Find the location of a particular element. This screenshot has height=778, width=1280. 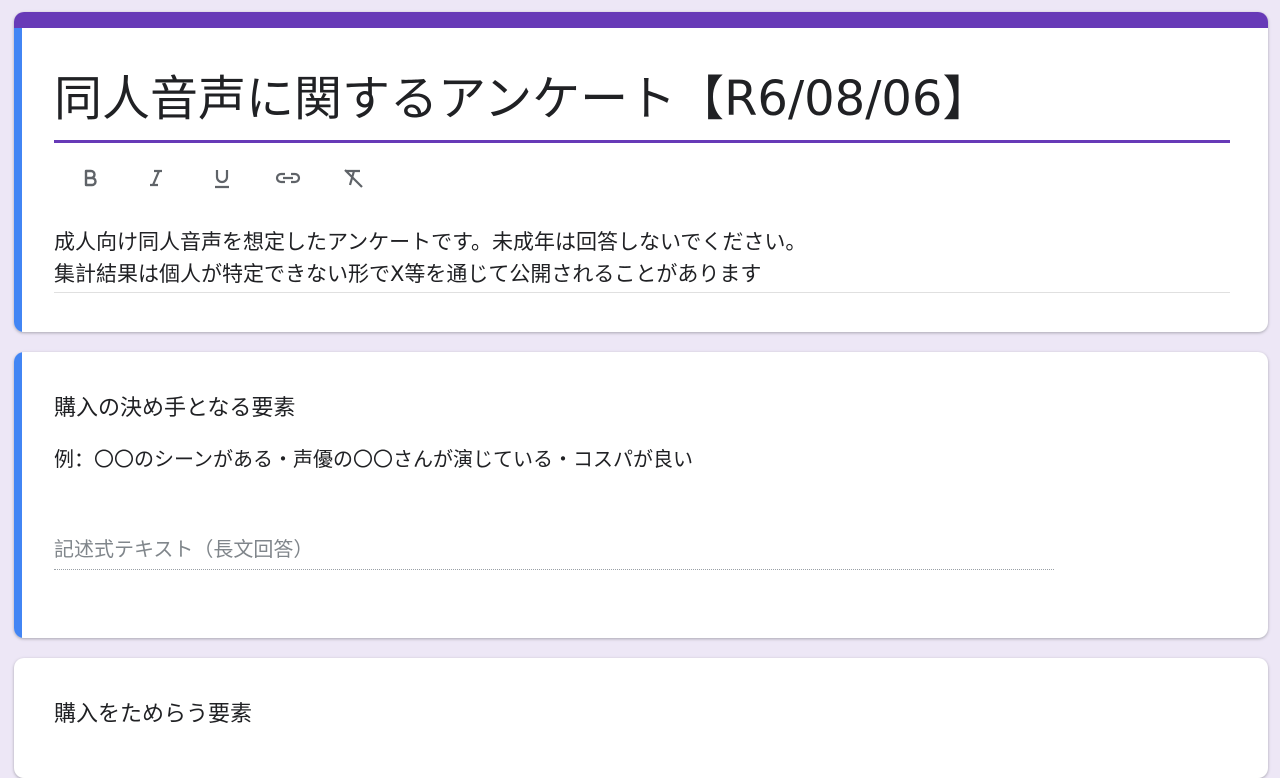

link-button is located at coordinates (288, 178).